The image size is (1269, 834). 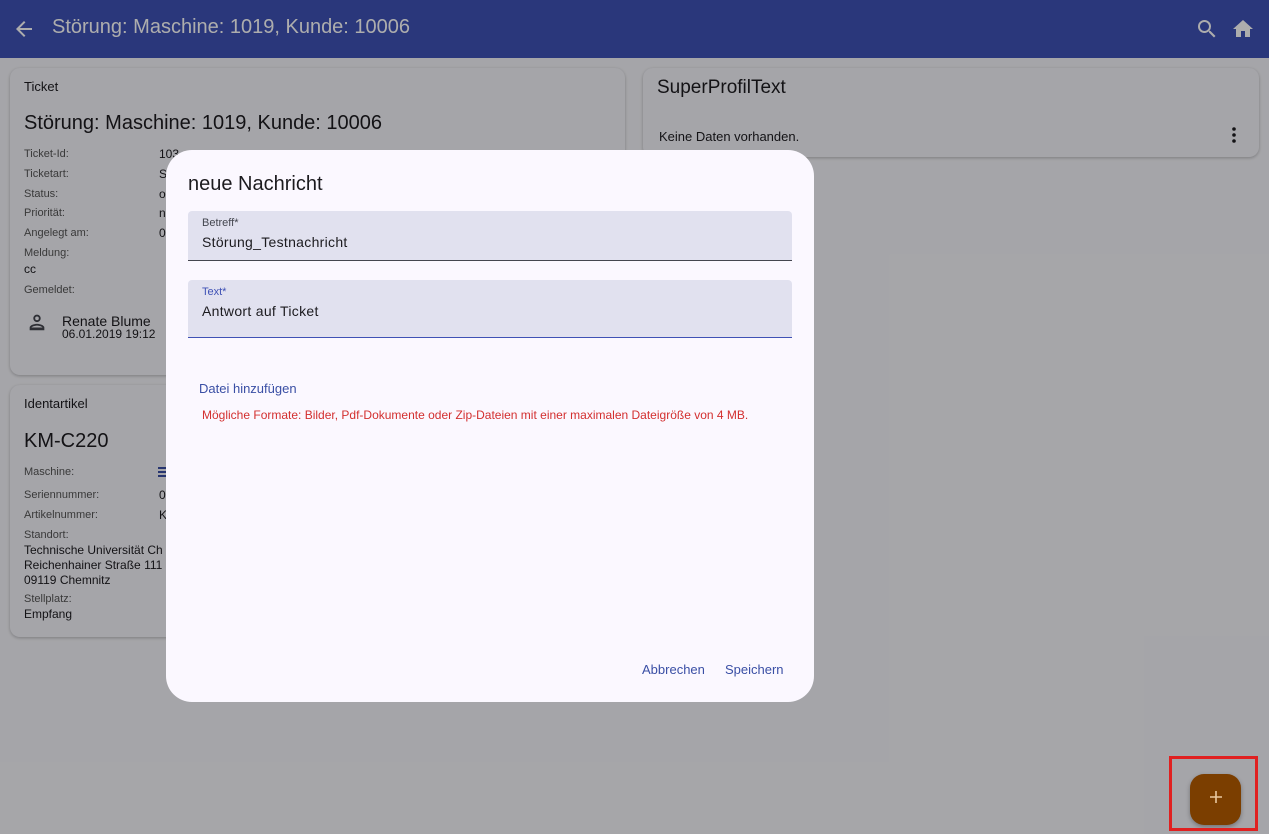 What do you see at coordinates (220, 223) in the screenshot?
I see `subject-label: Betreff*` at bounding box center [220, 223].